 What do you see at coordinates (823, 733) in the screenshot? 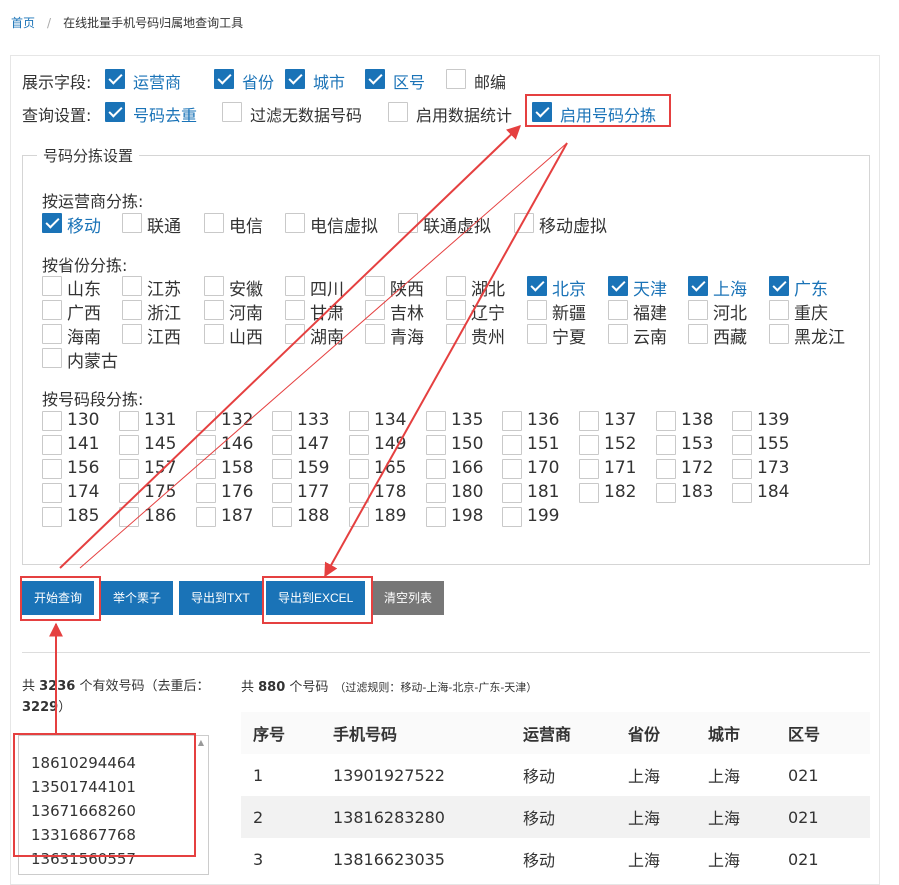
I see `column-header: 区号` at bounding box center [823, 733].